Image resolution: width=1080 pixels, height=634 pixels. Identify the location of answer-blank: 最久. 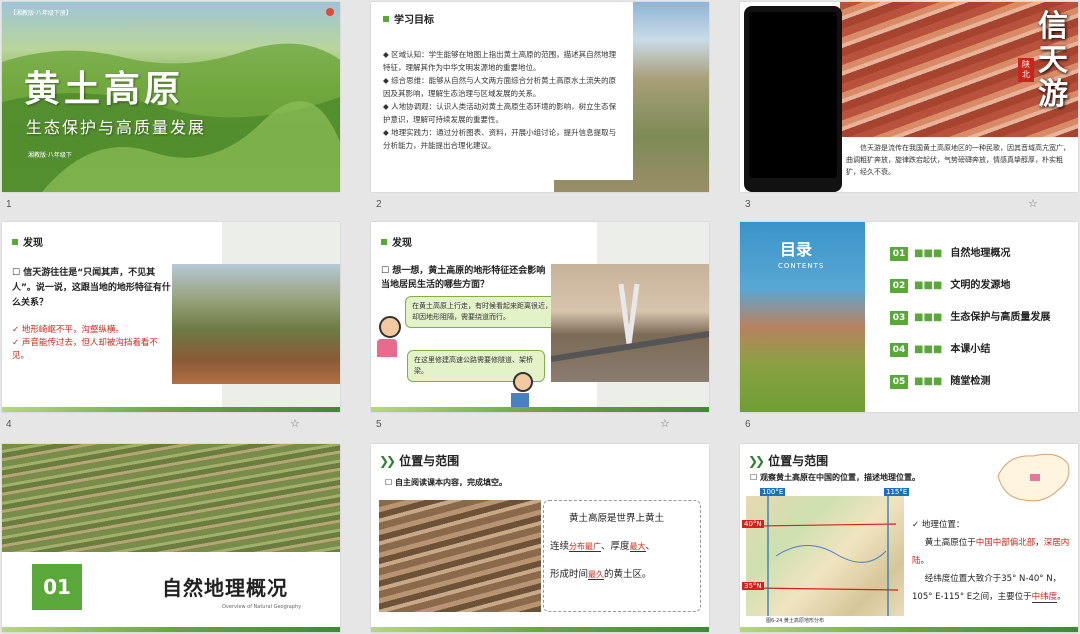
(596, 575).